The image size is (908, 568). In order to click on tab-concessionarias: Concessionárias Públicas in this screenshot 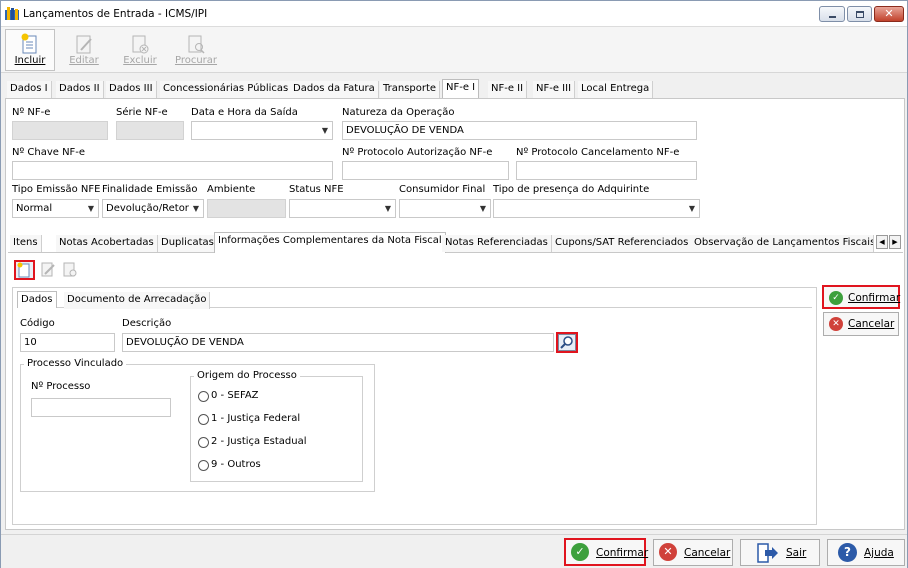, I will do `click(226, 89)`.